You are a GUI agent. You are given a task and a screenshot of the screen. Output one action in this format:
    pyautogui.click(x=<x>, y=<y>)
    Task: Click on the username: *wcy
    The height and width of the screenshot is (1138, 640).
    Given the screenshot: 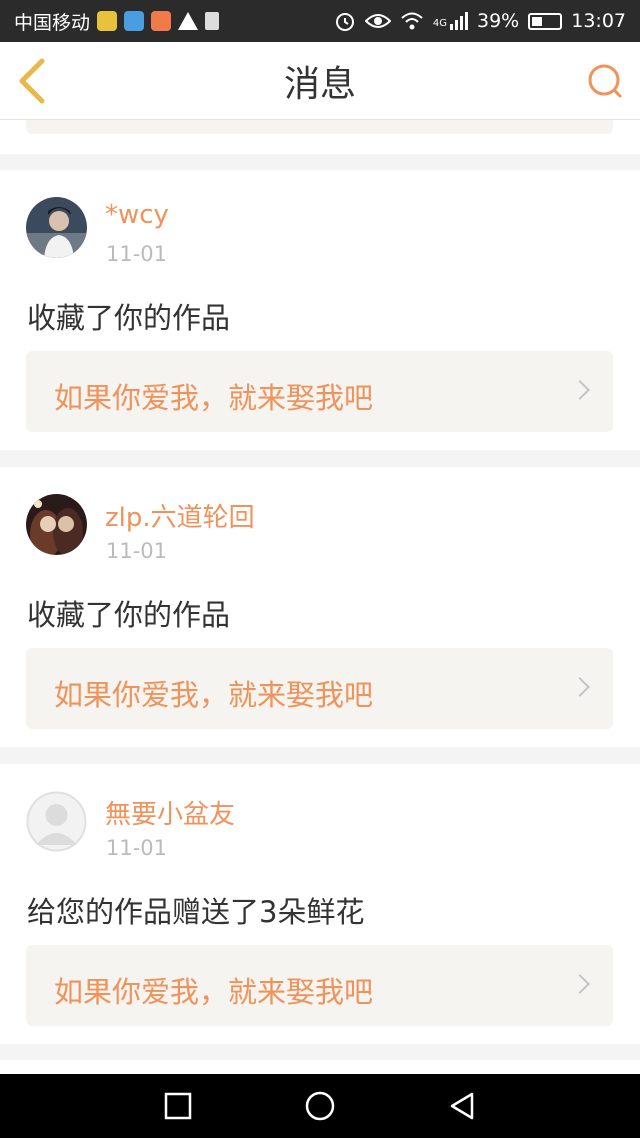 What is the action you would take?
    pyautogui.click(x=137, y=215)
    